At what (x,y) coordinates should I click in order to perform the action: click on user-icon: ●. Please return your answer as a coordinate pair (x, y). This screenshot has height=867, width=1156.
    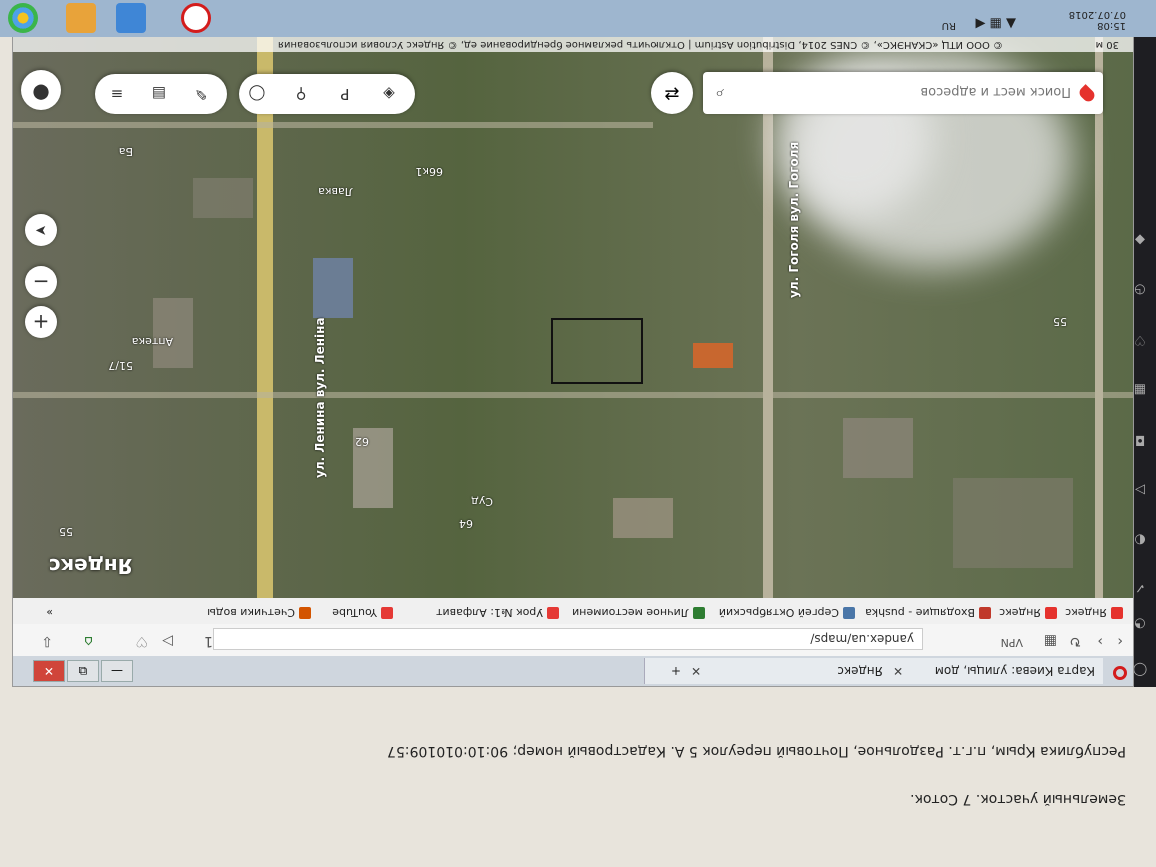
    Looking at the image, I should click on (41, 94).